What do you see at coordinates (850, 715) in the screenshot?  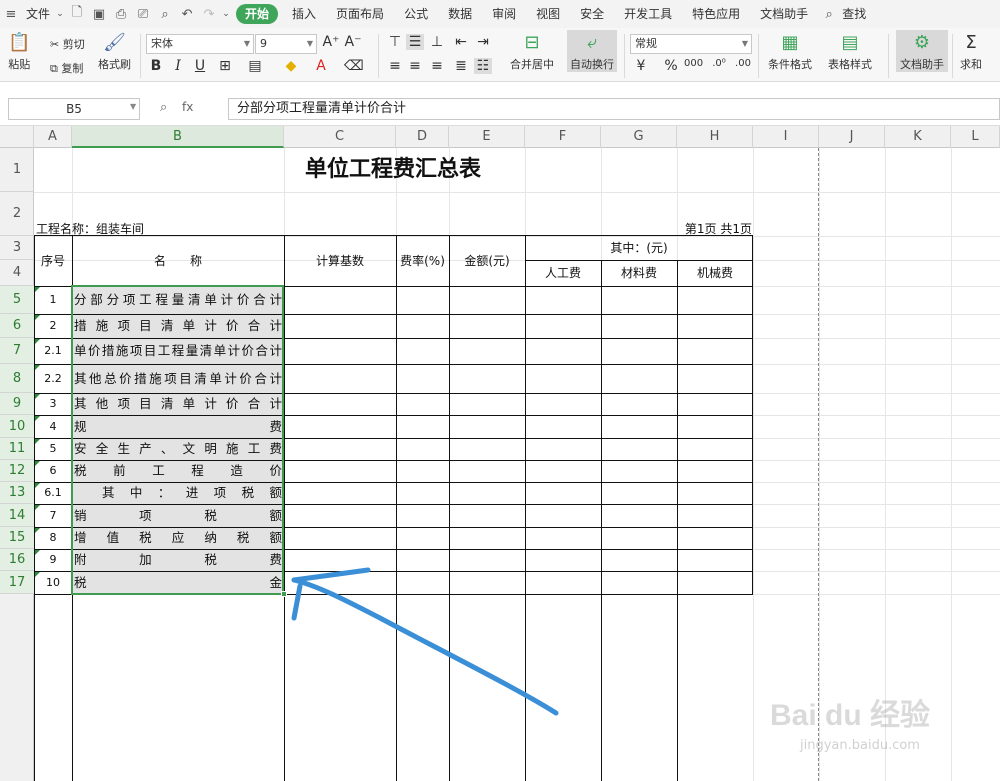 I see `watermark-brand: Bai du 经验` at bounding box center [850, 715].